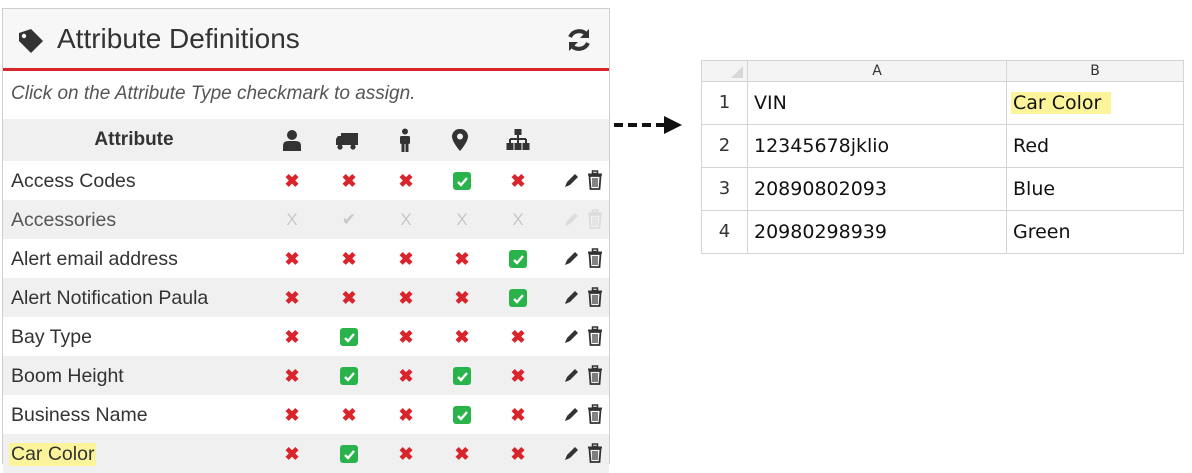 Image resolution: width=1192 pixels, height=473 pixels. I want to click on refresh-icon, so click(579, 40).